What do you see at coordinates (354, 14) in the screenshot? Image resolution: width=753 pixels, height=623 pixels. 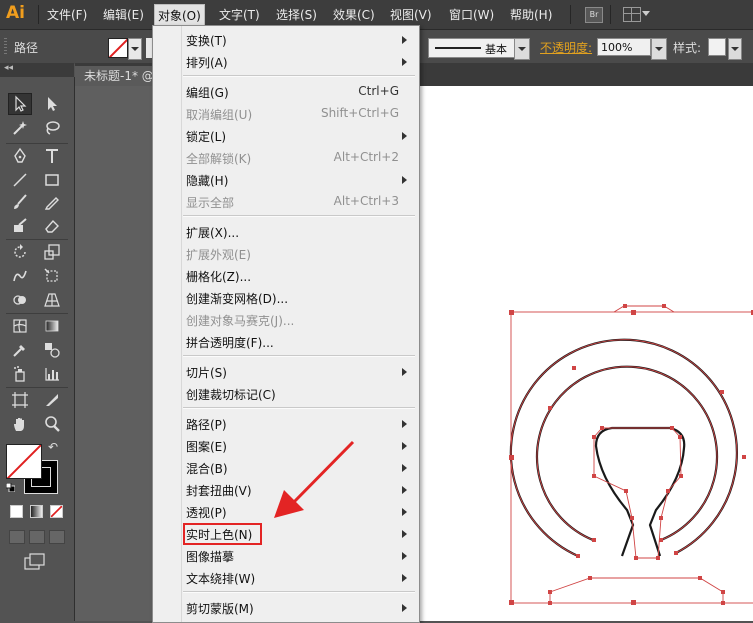 I see `menu-effect: 效果(C)` at bounding box center [354, 14].